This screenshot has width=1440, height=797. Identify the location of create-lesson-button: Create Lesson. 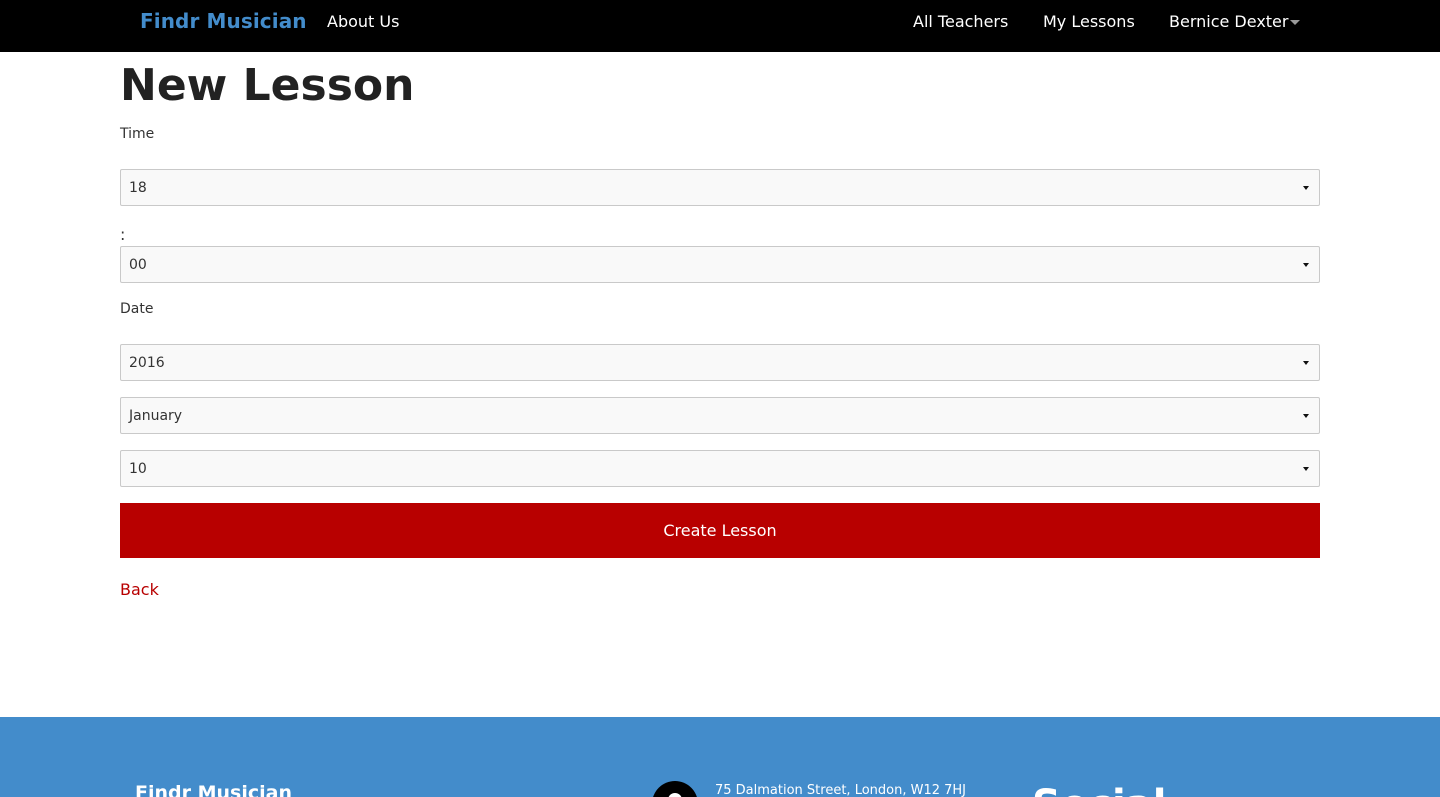
(720, 530).